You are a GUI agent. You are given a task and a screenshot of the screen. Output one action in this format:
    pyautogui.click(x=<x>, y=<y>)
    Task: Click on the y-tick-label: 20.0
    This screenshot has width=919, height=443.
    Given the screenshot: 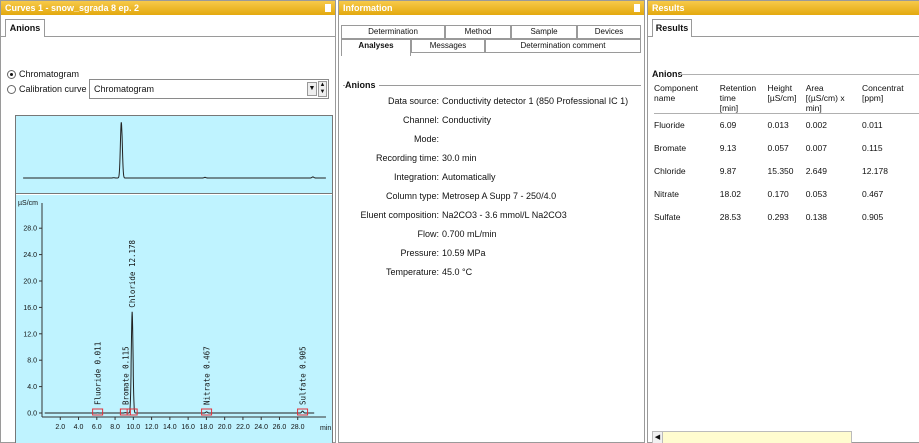 What is the action you would take?
    pyautogui.click(x=30, y=282)
    